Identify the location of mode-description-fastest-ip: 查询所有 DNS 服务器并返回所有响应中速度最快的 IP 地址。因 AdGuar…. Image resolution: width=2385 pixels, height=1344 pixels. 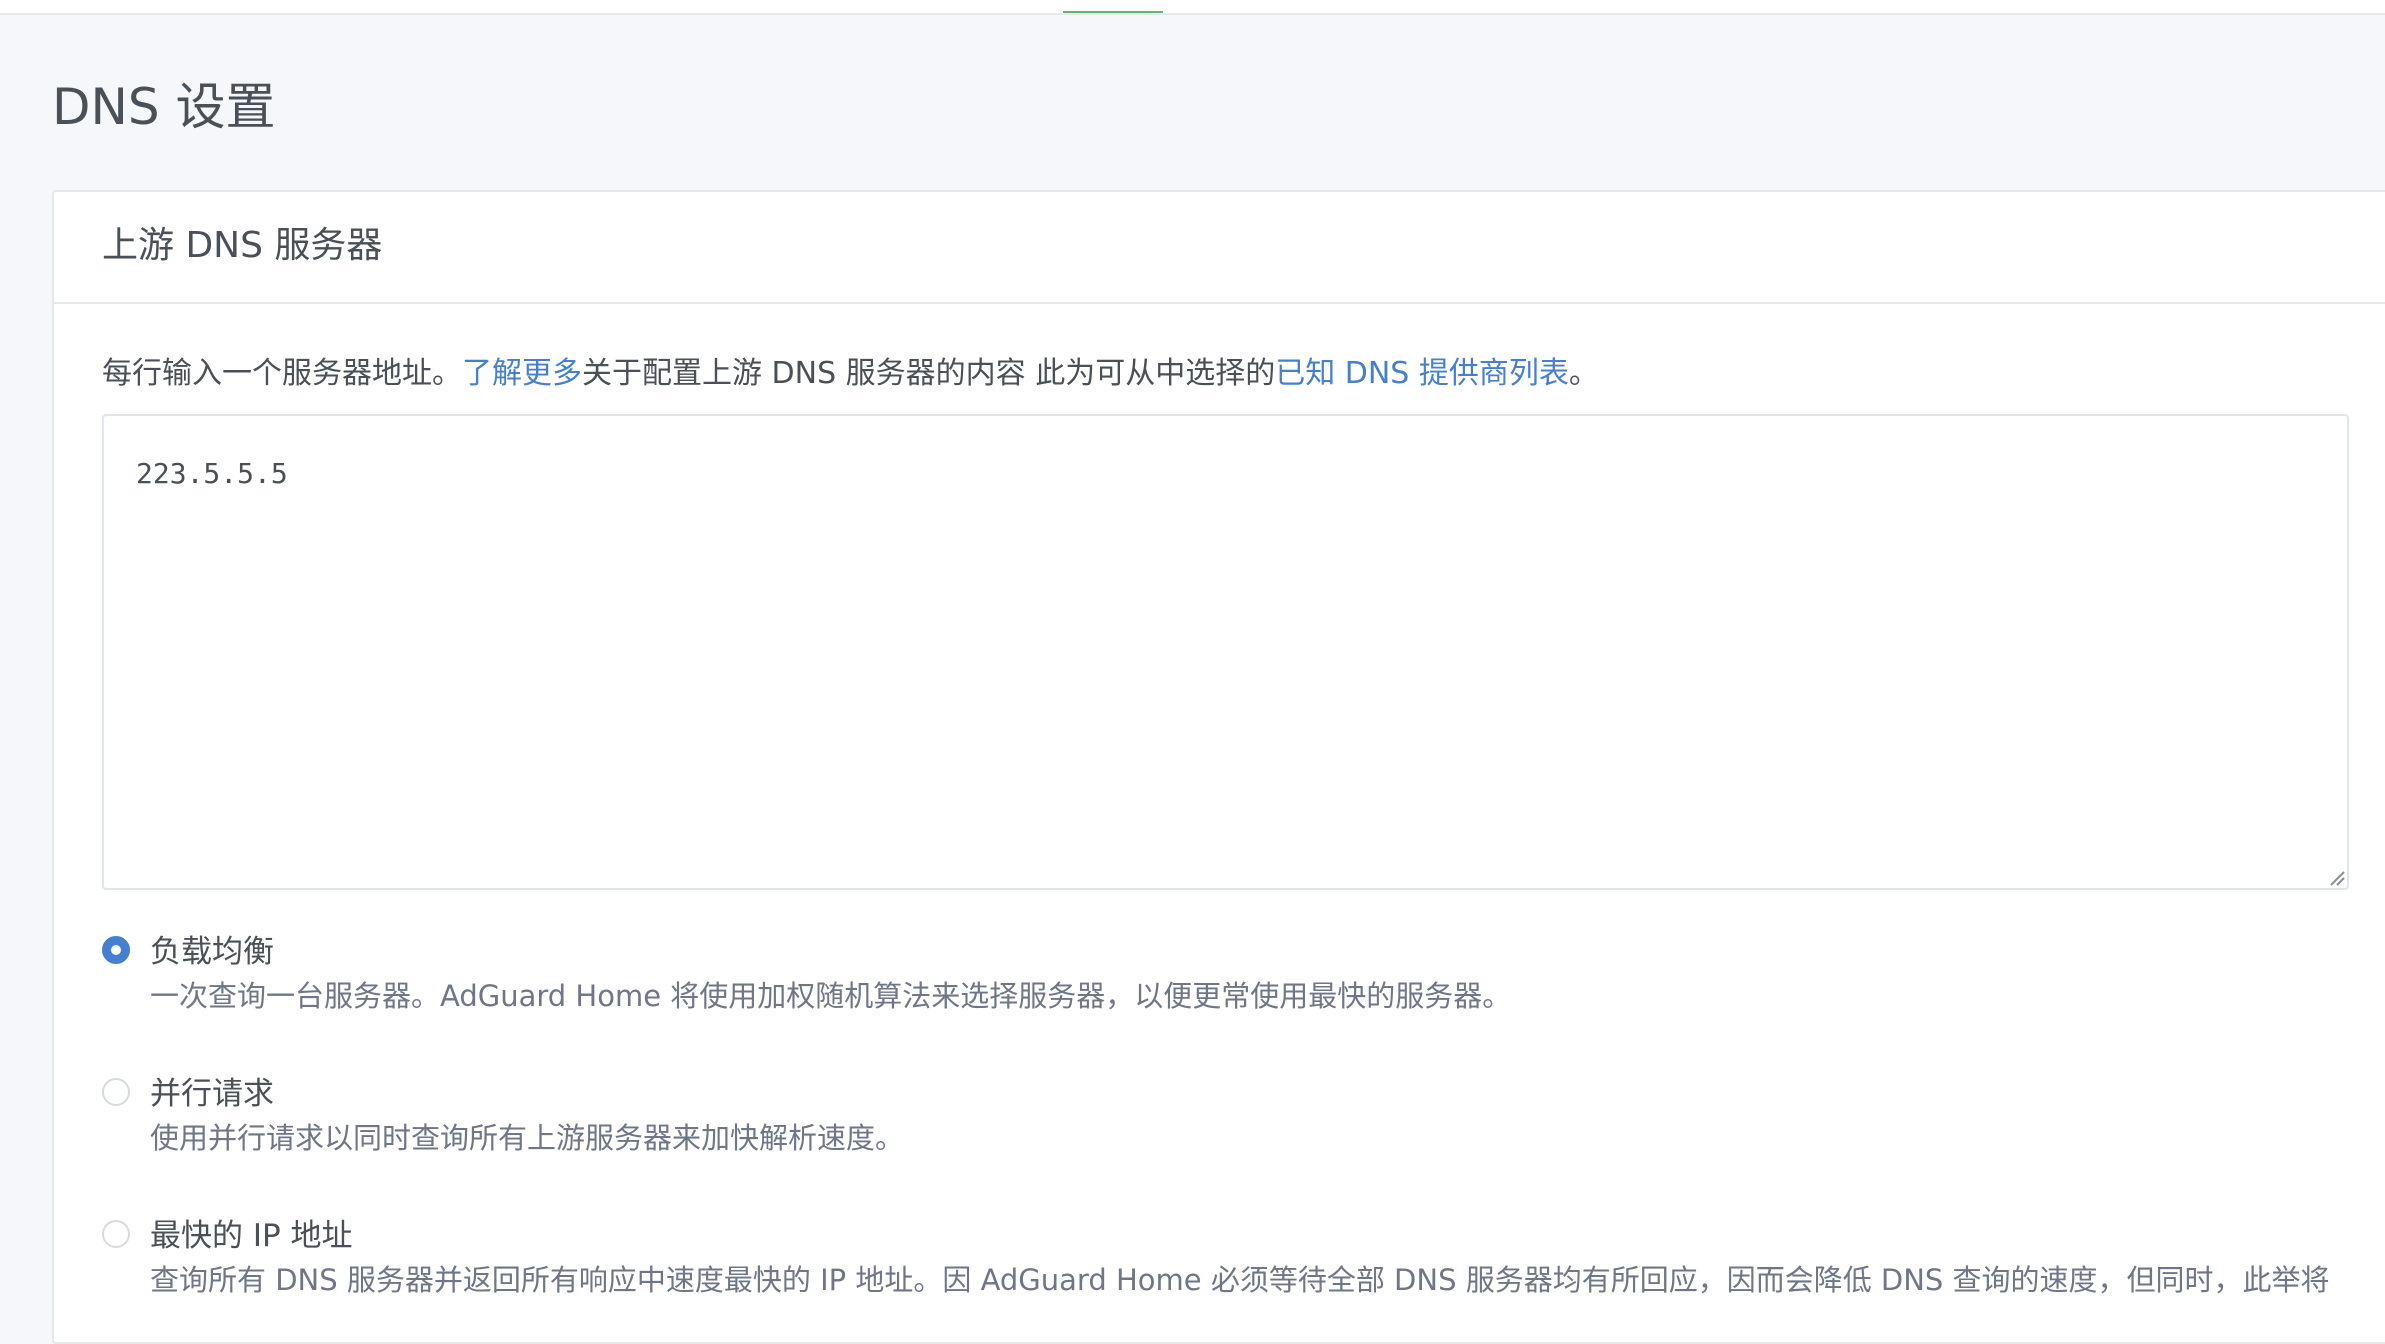
(1240, 1280).